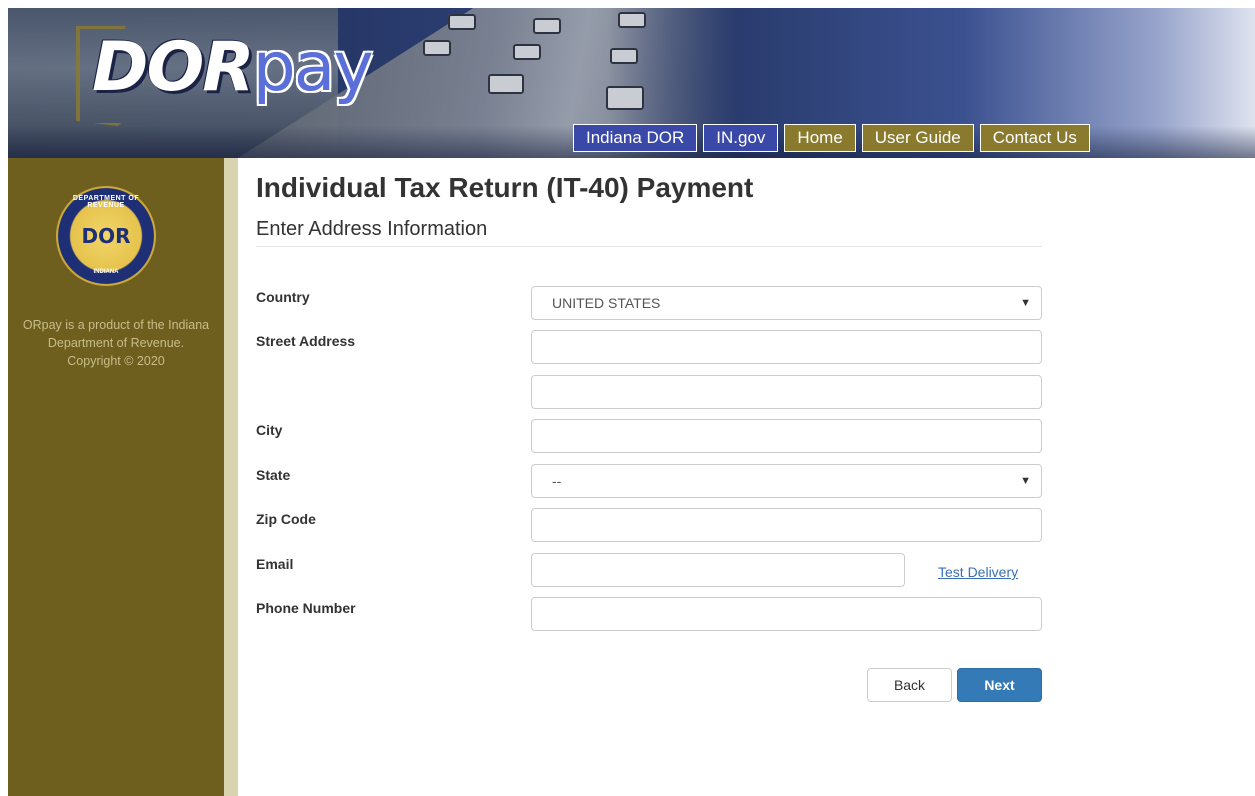 The width and height of the screenshot is (1255, 796). I want to click on logo-dor-text: DOR, so click(173, 67).